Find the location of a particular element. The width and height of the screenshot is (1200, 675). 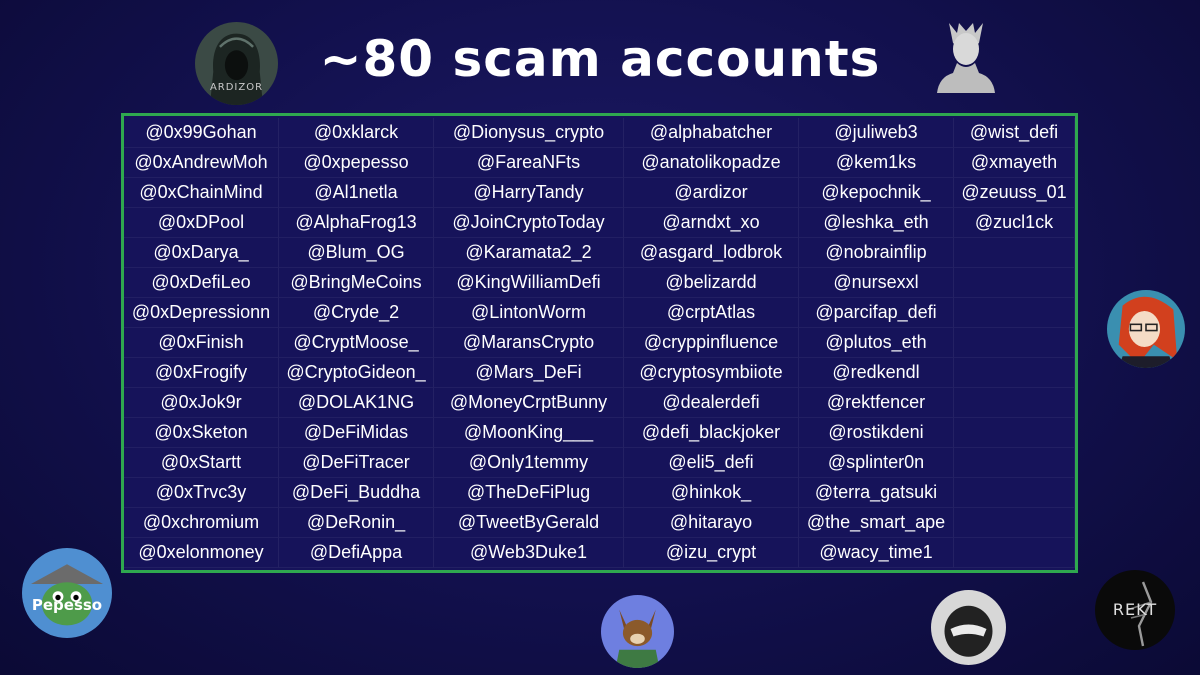

account-handle: @the_smart_ape is located at coordinates (876, 523).